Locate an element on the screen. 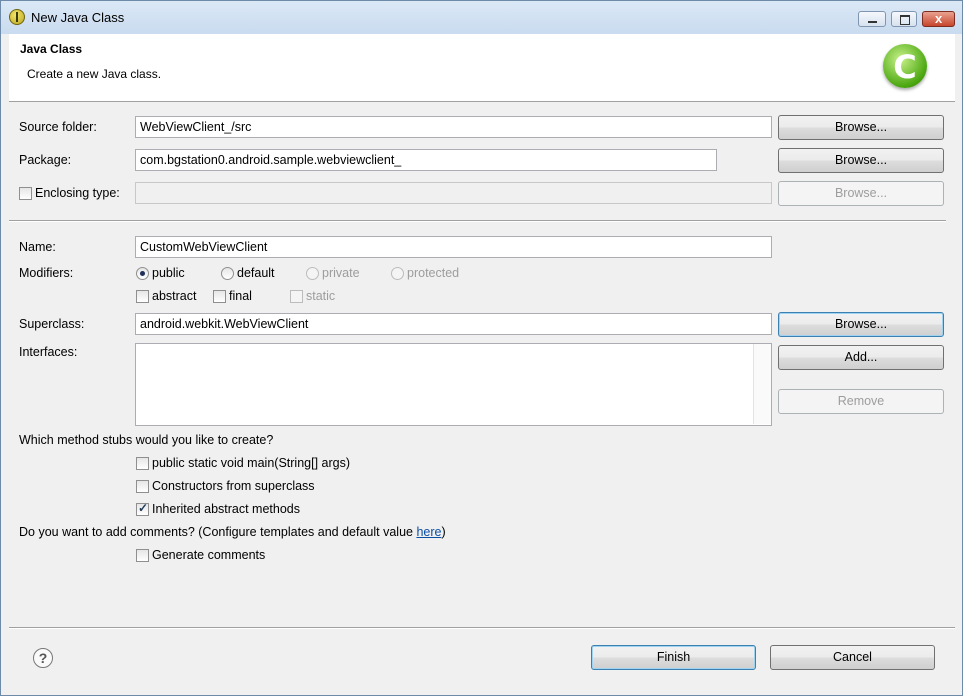 The height and width of the screenshot is (696, 963). enclosing-type-checkbox is located at coordinates (25, 193).